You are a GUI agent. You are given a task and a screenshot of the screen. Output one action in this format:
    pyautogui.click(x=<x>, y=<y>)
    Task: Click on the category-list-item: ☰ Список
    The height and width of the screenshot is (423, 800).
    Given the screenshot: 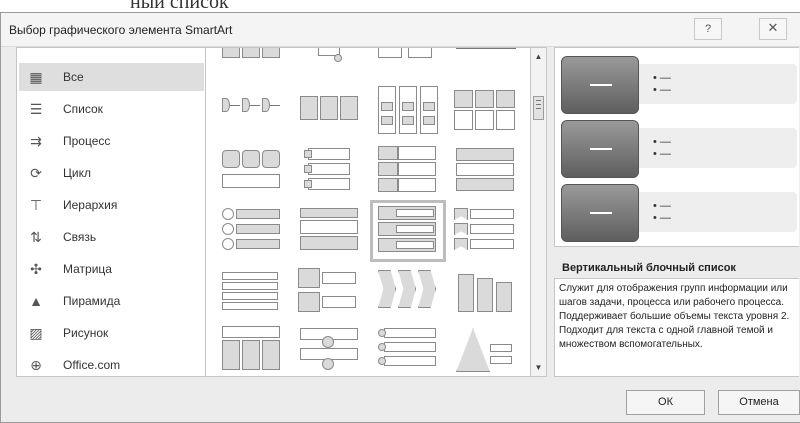 What is the action you would take?
    pyautogui.click(x=111, y=109)
    